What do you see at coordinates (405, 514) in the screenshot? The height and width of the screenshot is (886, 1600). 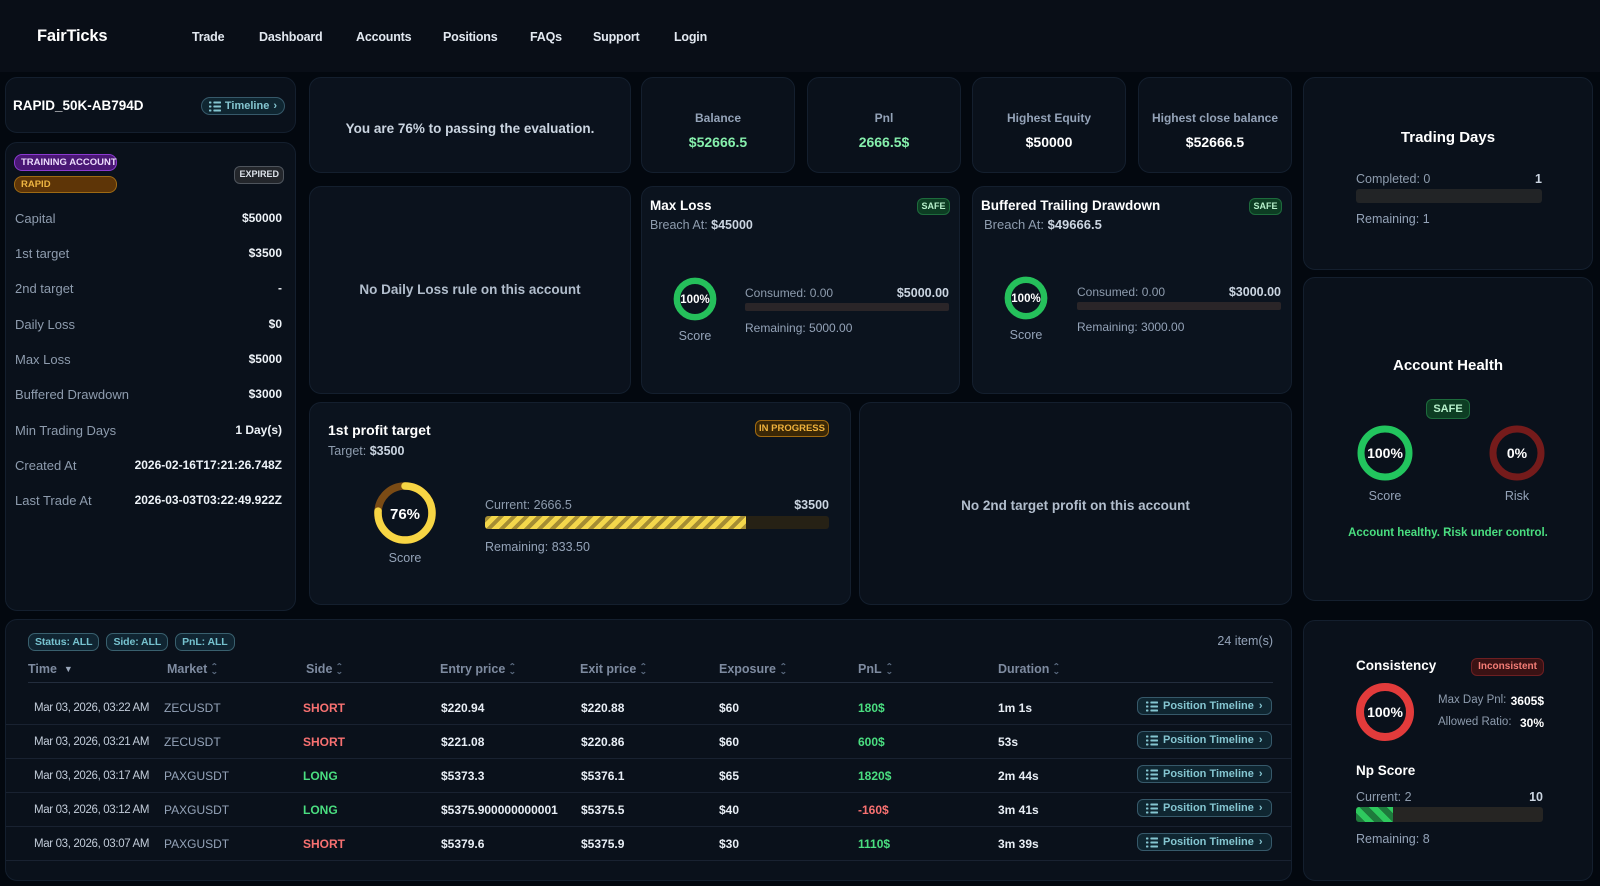 I see `svg-text: 76%` at bounding box center [405, 514].